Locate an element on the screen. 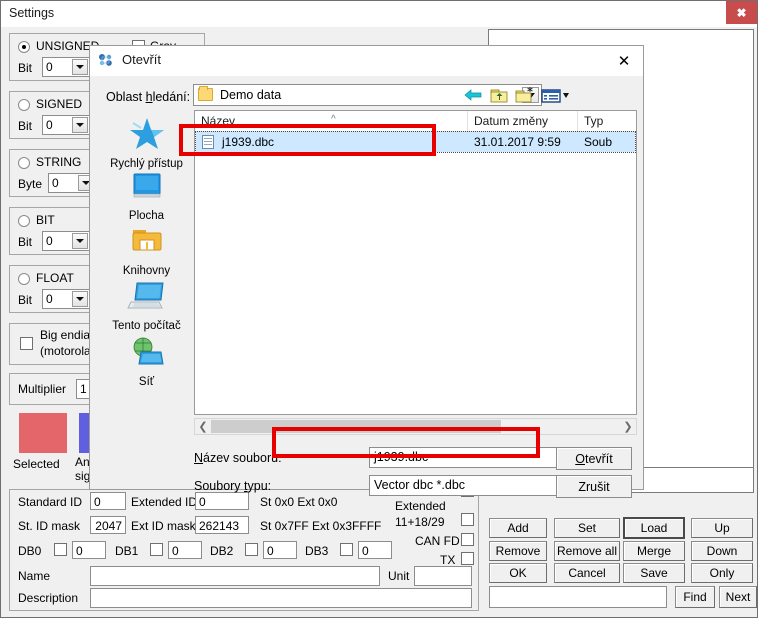 The height and width of the screenshot is (618, 758). up-folder-icon is located at coordinates (499, 95).